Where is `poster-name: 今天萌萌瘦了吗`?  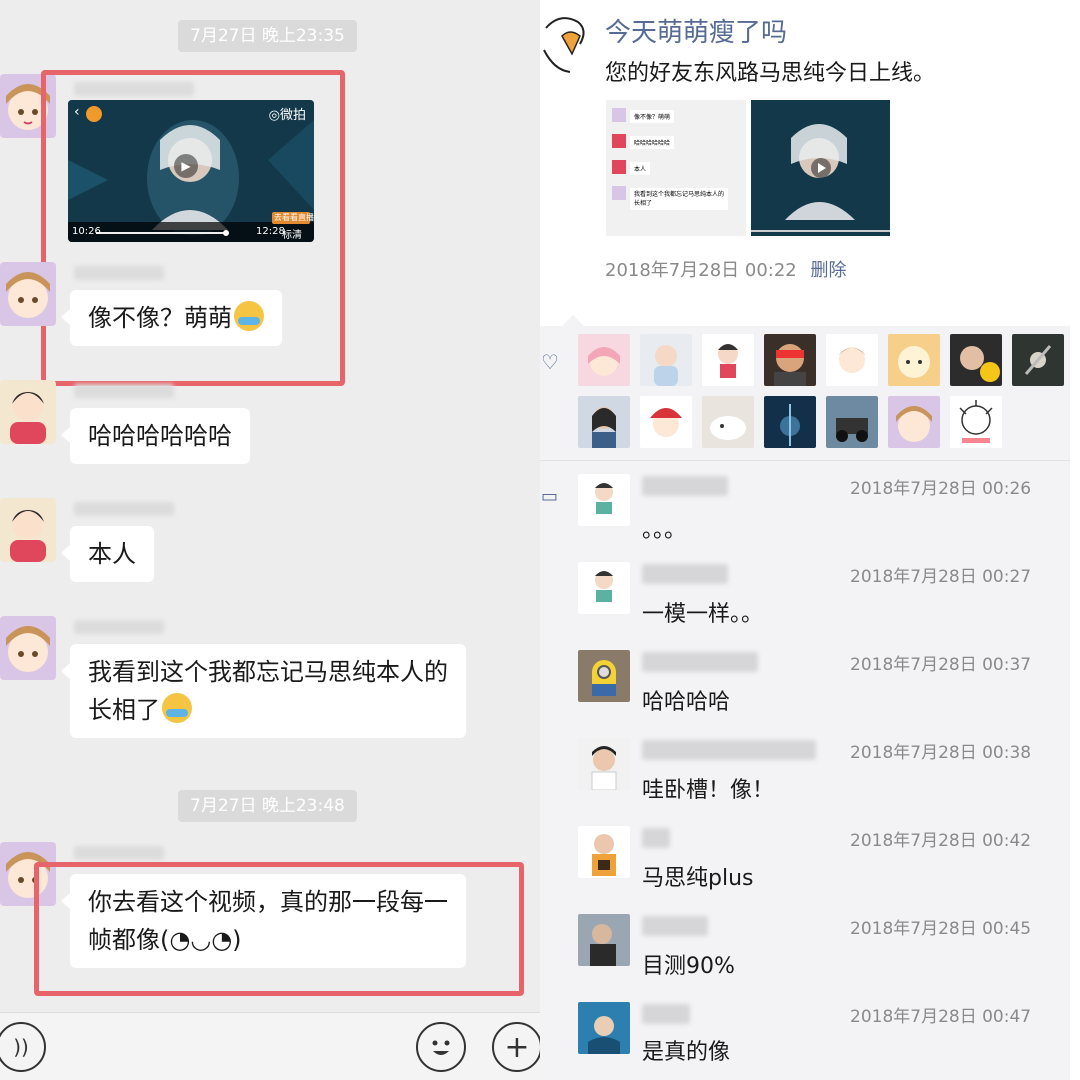
poster-name: 今天萌萌瘦了吗 is located at coordinates (696, 30).